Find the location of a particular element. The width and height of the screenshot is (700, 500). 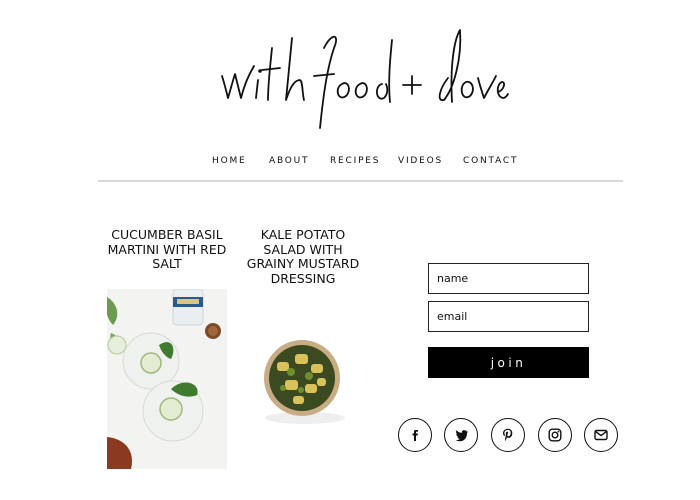

pinterest-button is located at coordinates (508, 435).